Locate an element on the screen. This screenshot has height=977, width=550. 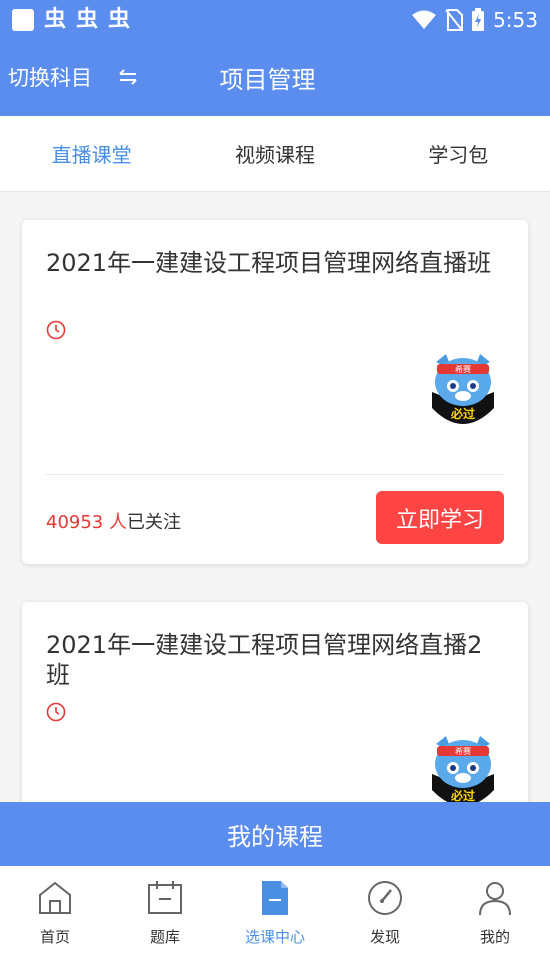
compass-icon is located at coordinates (385, 898).